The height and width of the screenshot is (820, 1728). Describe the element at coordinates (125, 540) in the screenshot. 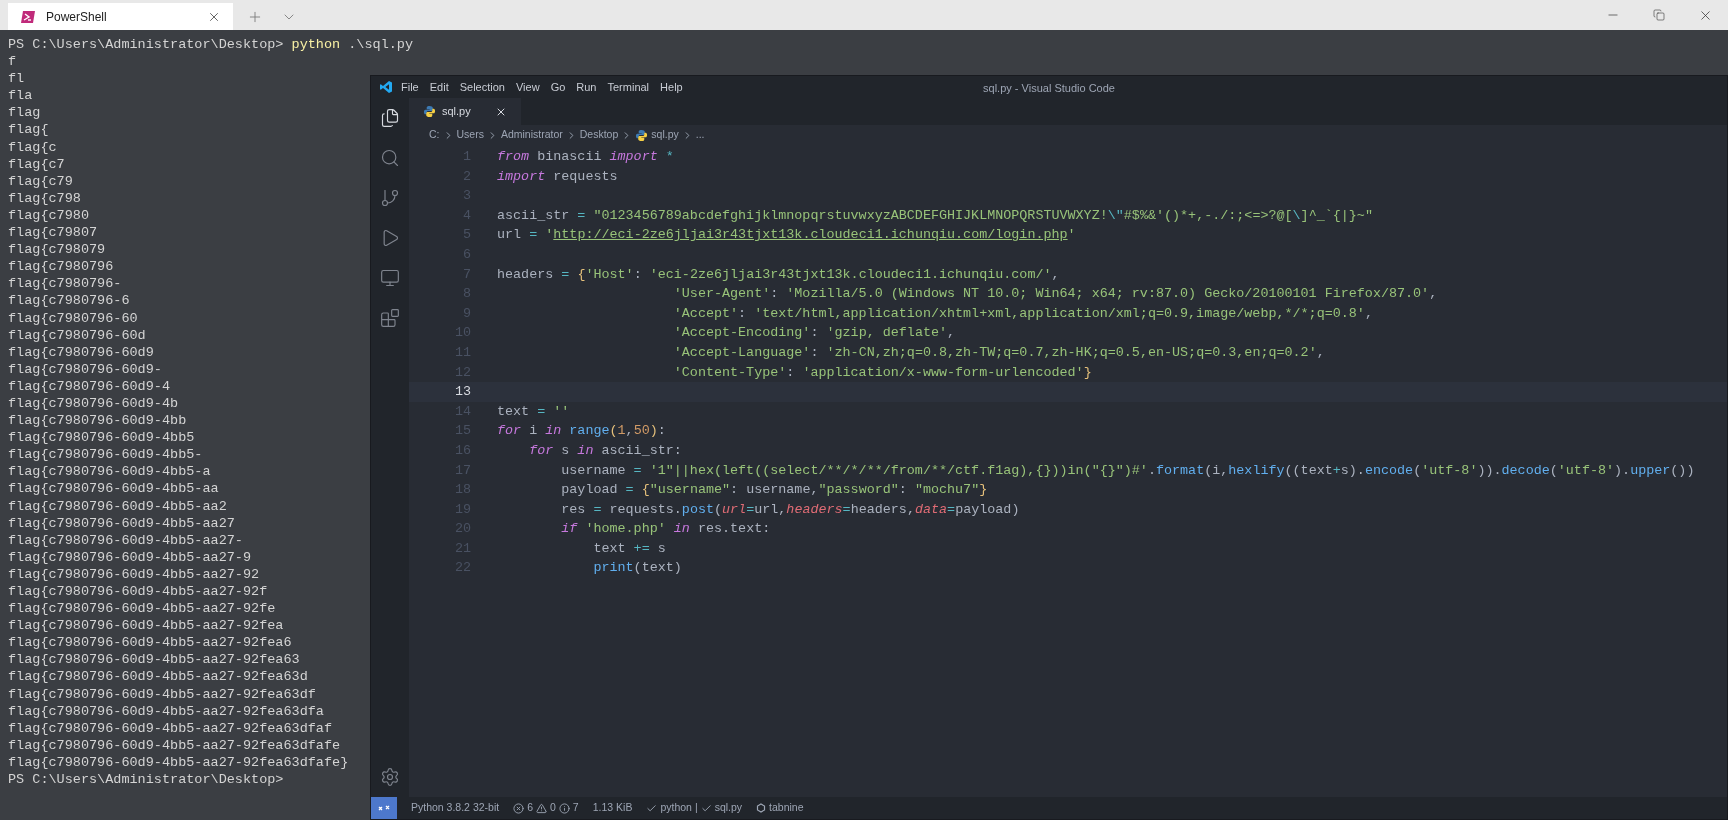

I see `terminal-line: flag{c7980796-60d9-4bb5-aa27-` at that location.